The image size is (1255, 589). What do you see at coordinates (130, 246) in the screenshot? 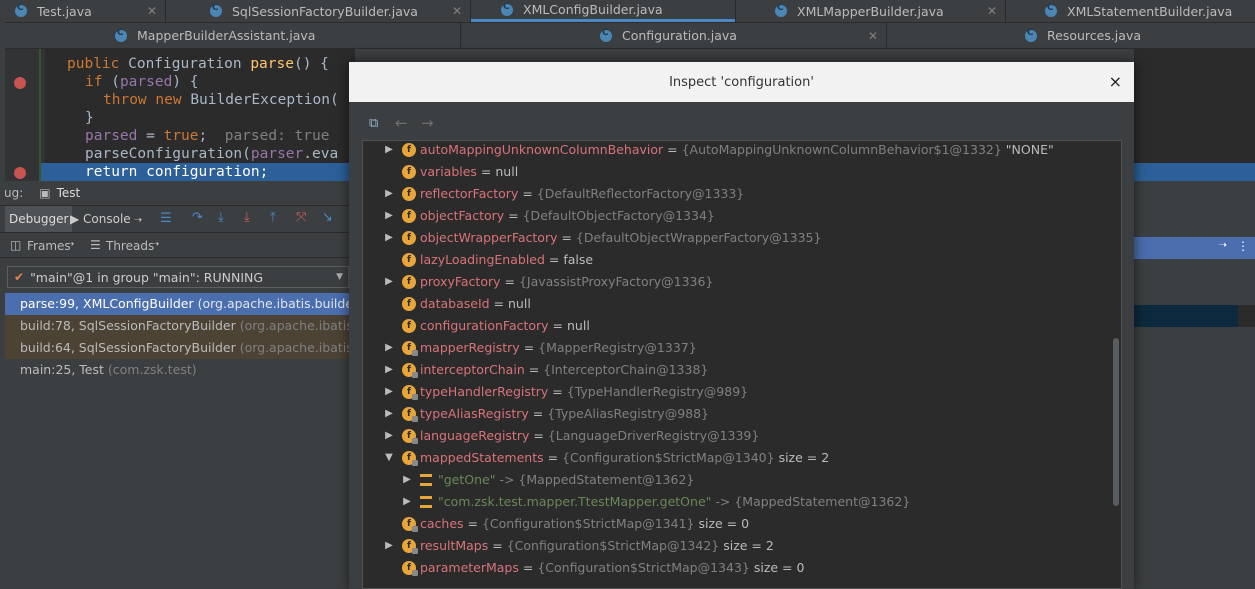
I see `tab-threads: Threads` at bounding box center [130, 246].